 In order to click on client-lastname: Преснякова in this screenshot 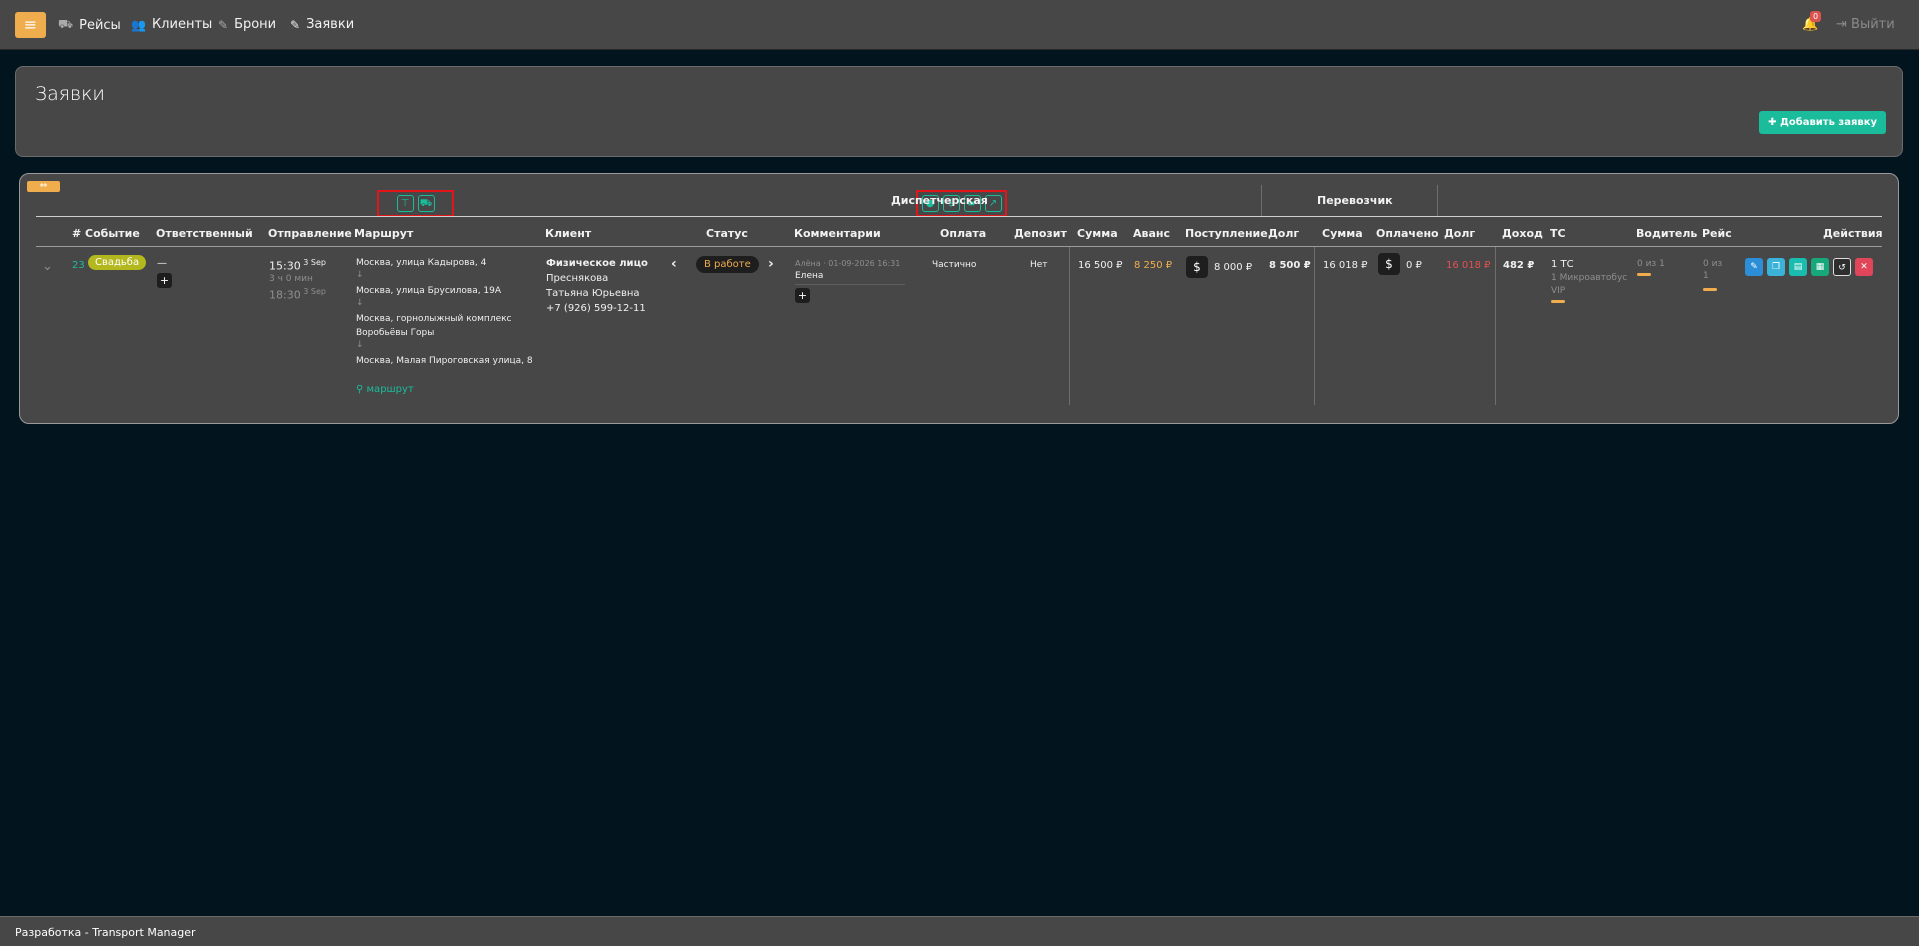, I will do `click(577, 278)`.